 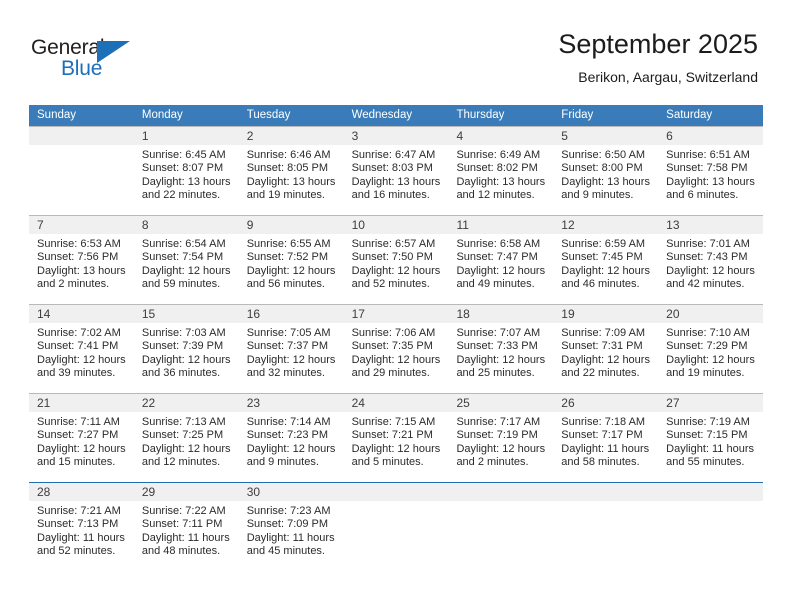 I want to click on day-number: 6, so click(x=710, y=136).